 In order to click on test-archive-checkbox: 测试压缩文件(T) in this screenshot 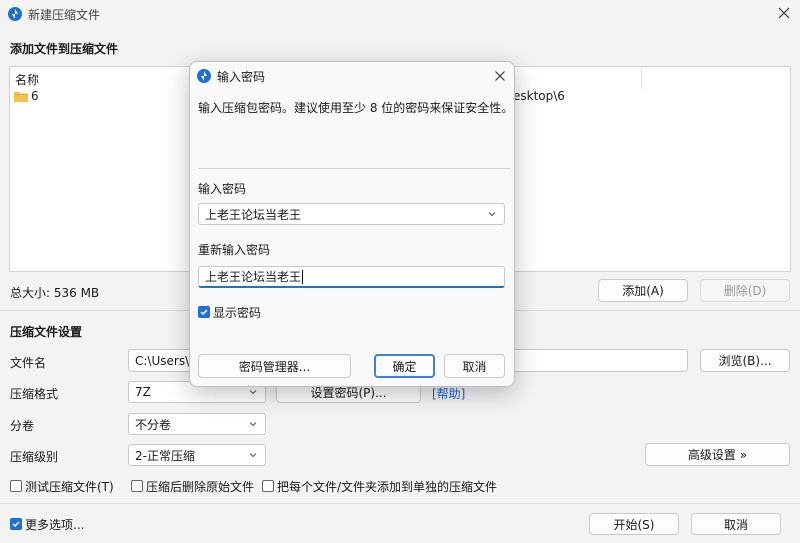, I will do `click(65, 486)`.